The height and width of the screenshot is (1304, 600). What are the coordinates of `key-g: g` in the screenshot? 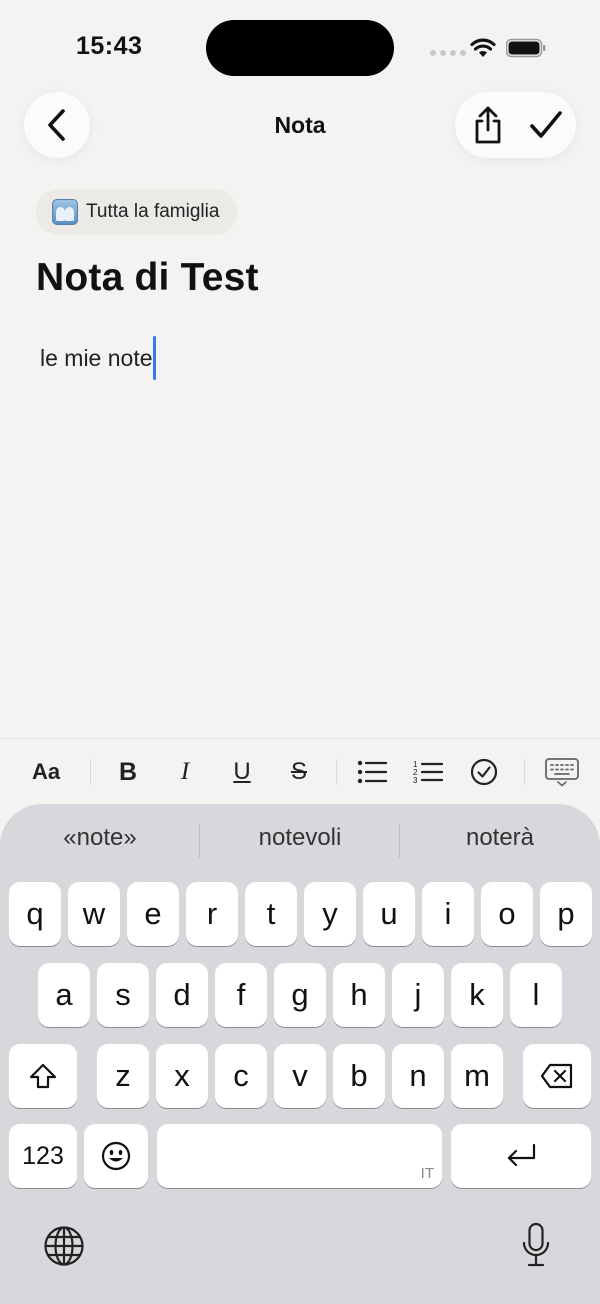 It's located at (300, 995).